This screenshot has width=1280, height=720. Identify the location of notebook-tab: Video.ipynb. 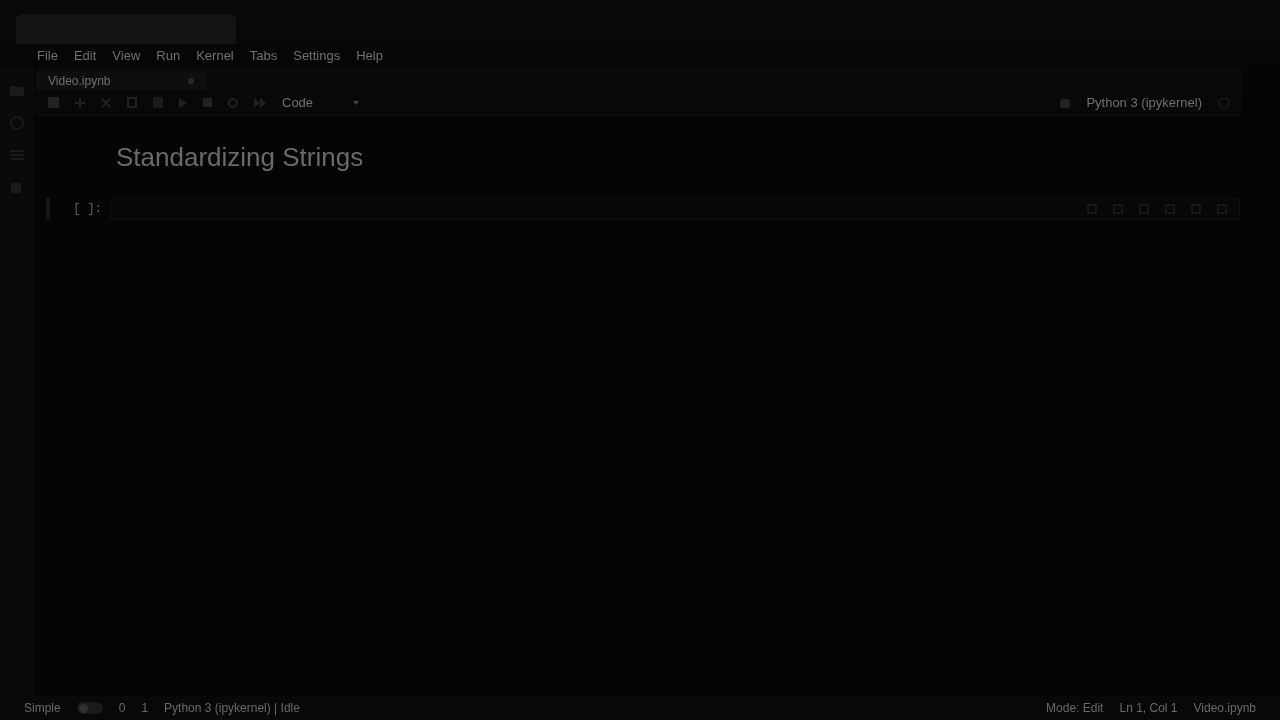
(121, 81).